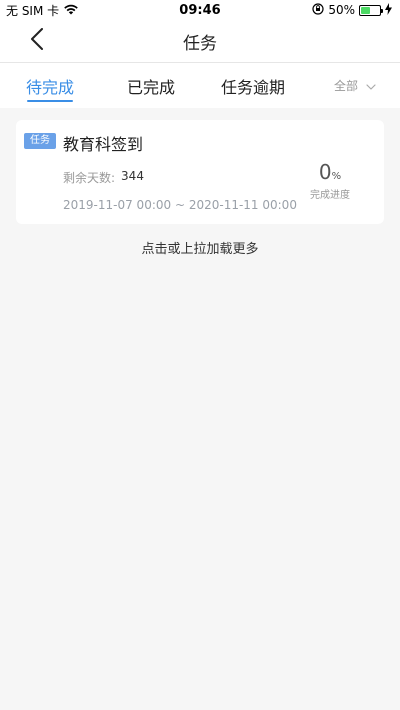  What do you see at coordinates (345, 86) in the screenshot?
I see `filter-label: 全部` at bounding box center [345, 86].